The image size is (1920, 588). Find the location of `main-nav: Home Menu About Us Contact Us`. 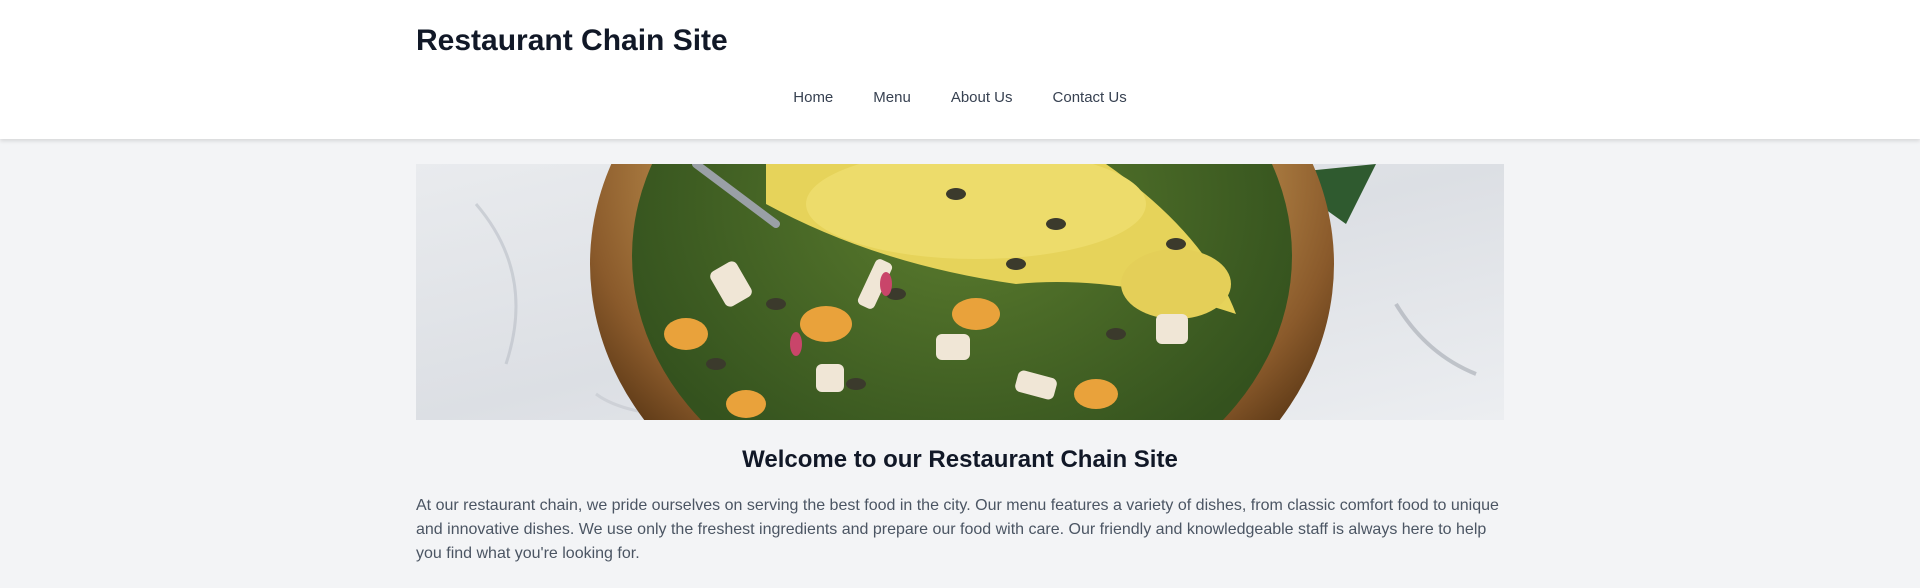

main-nav: Home Menu About Us Contact Us is located at coordinates (960, 97).